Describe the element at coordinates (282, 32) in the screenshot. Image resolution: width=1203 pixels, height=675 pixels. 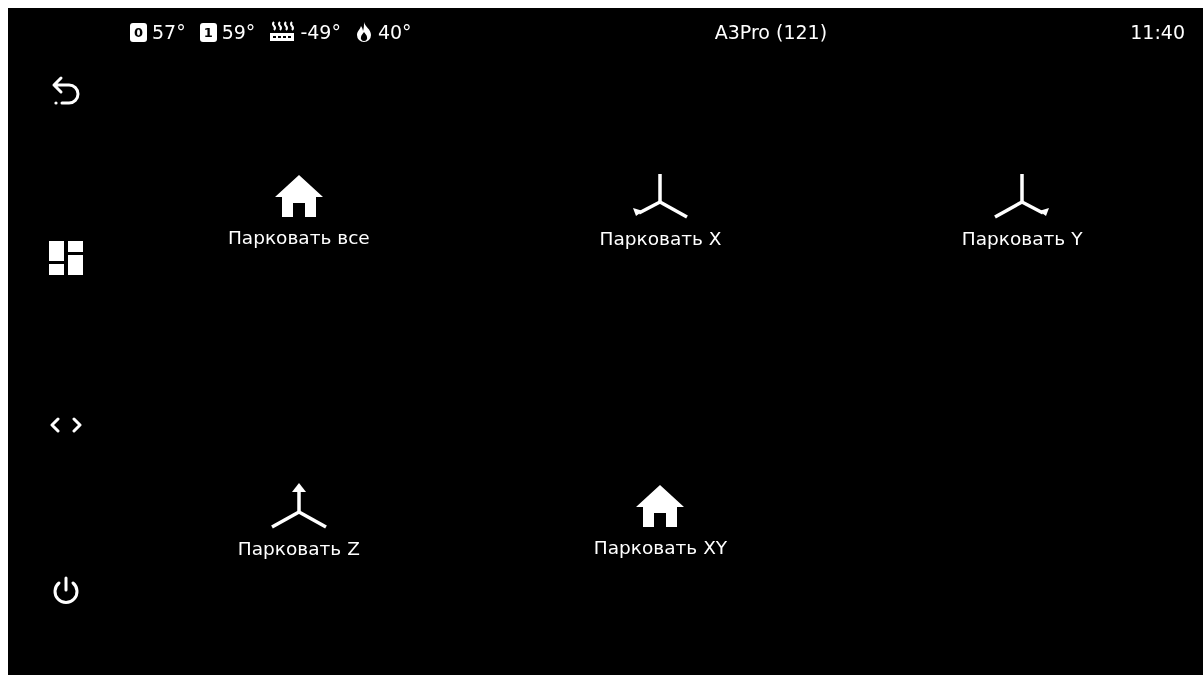
I see `heated-bed-icon` at that location.